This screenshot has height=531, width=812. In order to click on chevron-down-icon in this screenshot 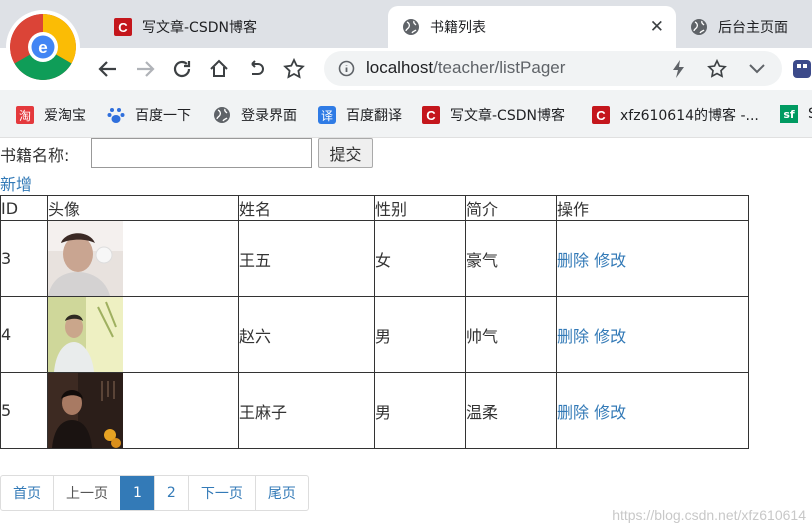, I will do `click(757, 70)`.